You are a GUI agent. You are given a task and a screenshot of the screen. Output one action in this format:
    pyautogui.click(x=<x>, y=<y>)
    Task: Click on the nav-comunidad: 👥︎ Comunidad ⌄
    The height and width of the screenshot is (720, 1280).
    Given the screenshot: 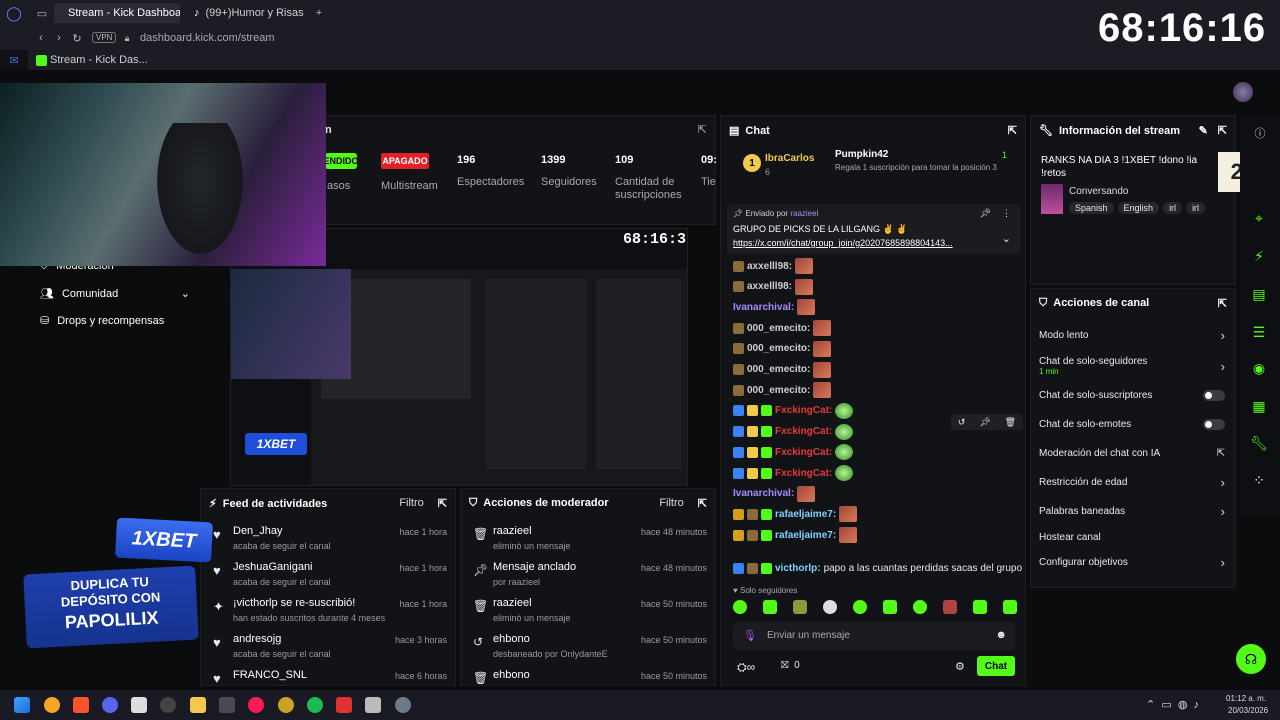 What is the action you would take?
    pyautogui.click(x=115, y=293)
    